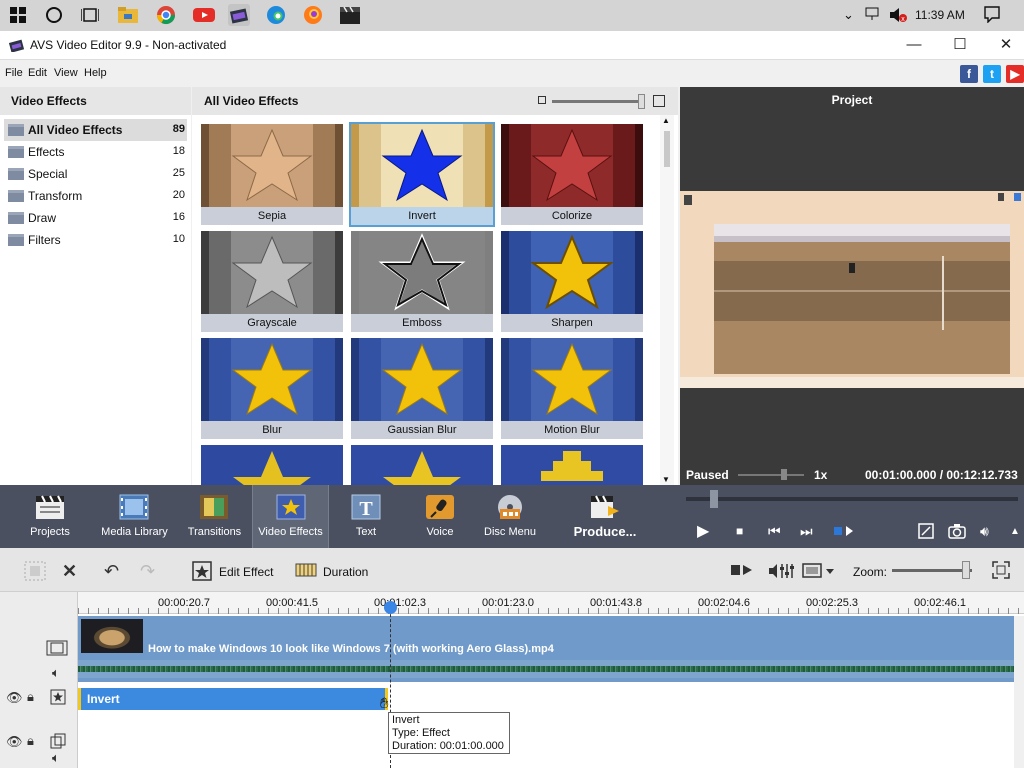 The image size is (1024, 768). I want to click on effect-tile-gaussian-blur: Gaussian Blur, so click(422, 388).